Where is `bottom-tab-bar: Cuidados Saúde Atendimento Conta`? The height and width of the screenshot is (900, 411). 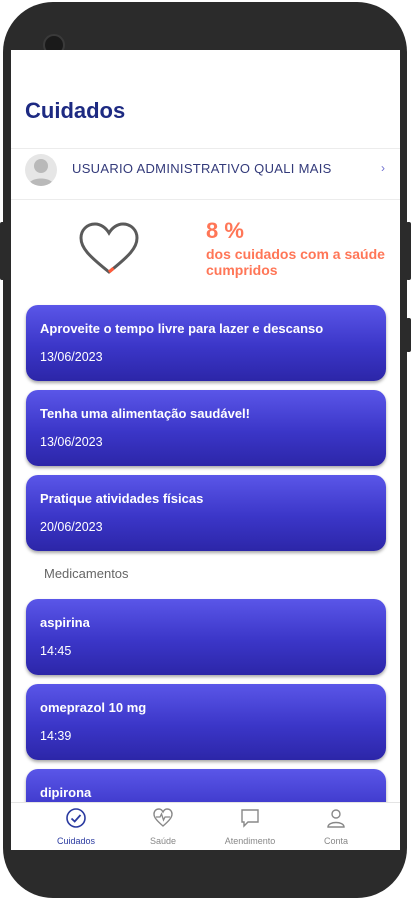
bottom-tab-bar: Cuidados Saúde Atendimento Conta is located at coordinates (205, 826).